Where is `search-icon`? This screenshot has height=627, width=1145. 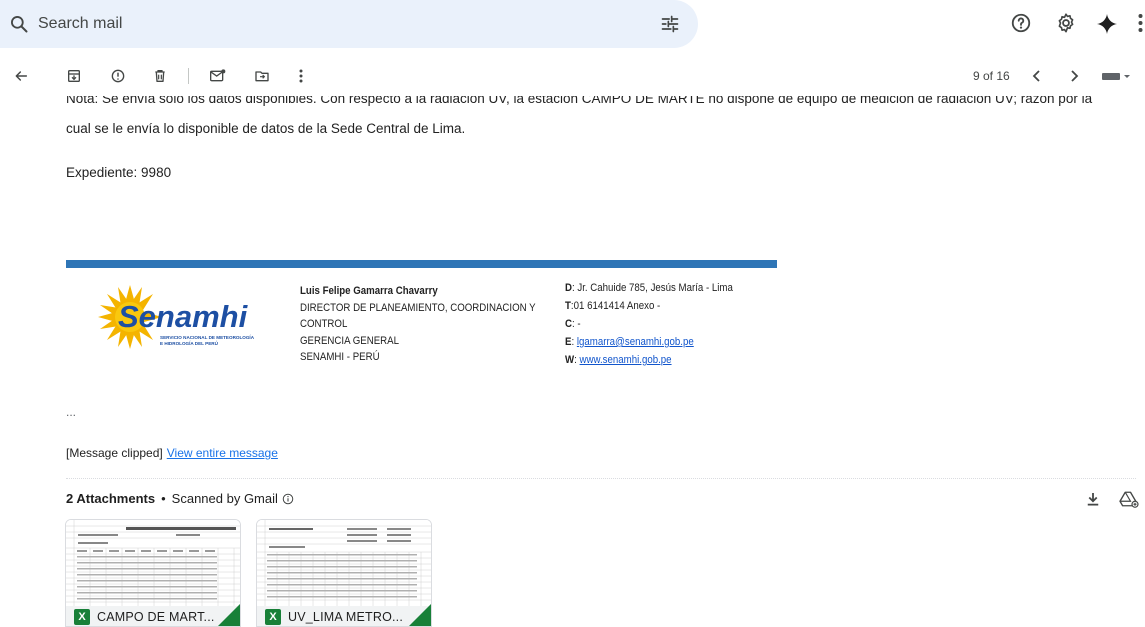 search-icon is located at coordinates (19, 24).